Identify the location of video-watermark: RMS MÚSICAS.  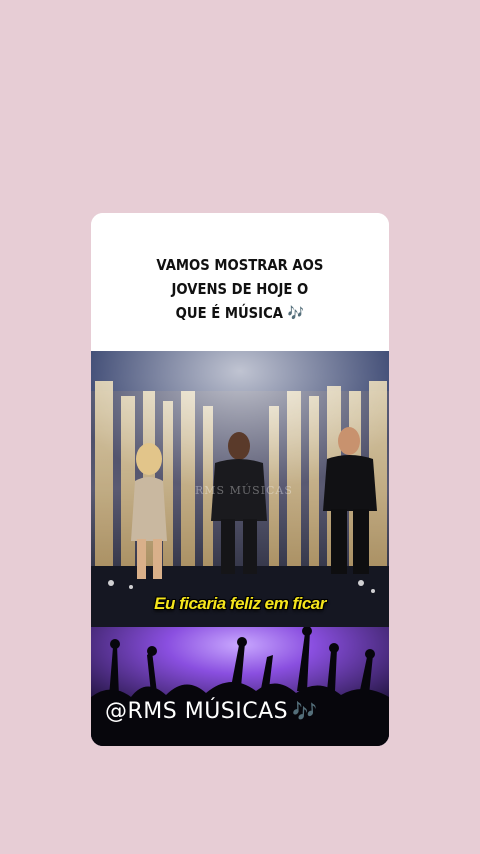
(244, 490).